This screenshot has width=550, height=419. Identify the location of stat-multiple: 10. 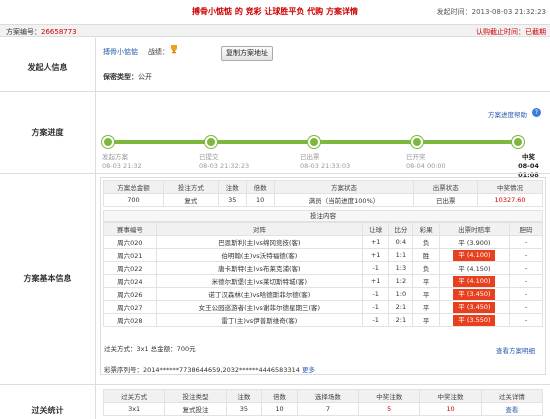
(279, 409).